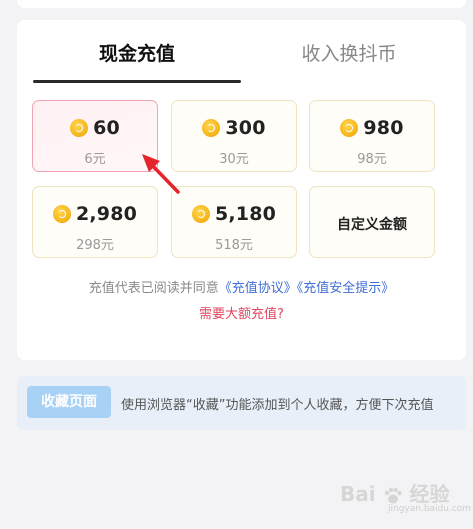 The image size is (473, 529). What do you see at coordinates (245, 128) in the screenshot?
I see `coin-amount: 300` at bounding box center [245, 128].